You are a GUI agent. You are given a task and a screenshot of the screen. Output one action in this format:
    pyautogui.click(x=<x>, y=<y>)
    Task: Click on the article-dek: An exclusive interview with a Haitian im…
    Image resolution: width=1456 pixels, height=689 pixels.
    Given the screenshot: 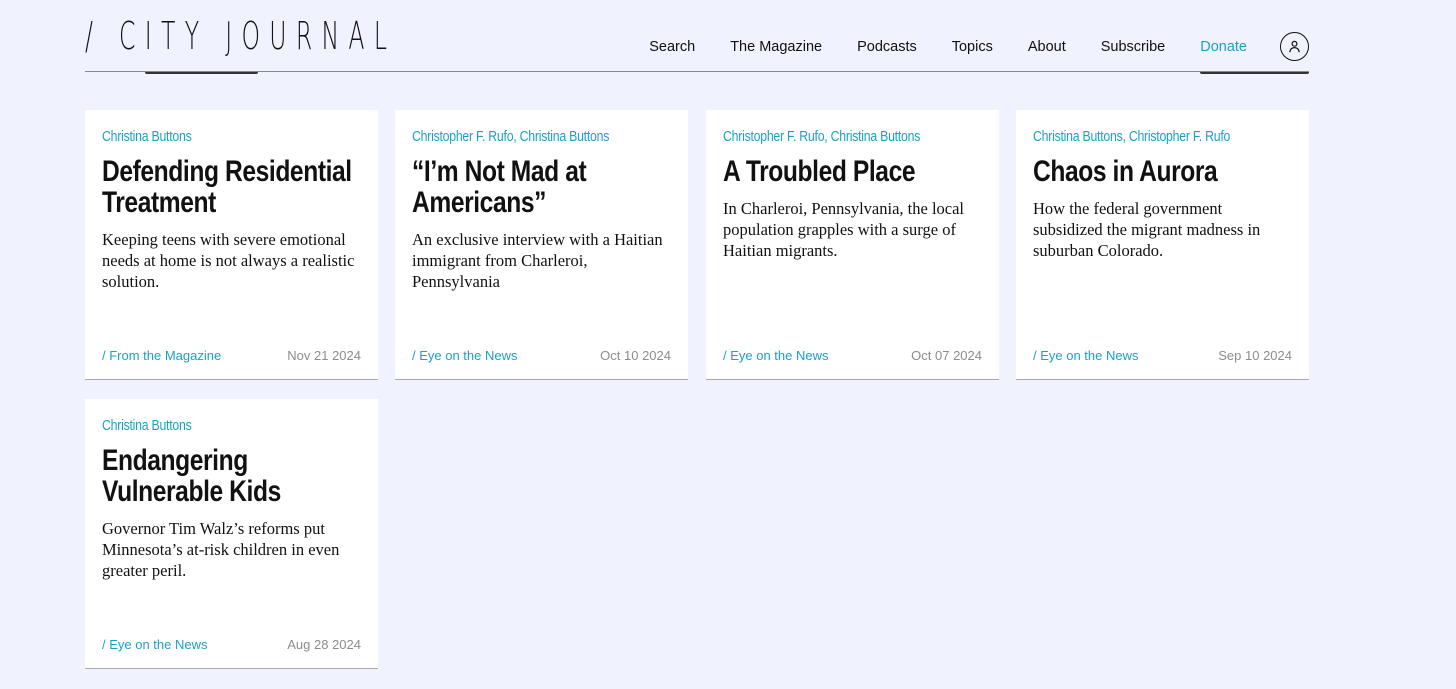 What is the action you would take?
    pyautogui.click(x=537, y=260)
    